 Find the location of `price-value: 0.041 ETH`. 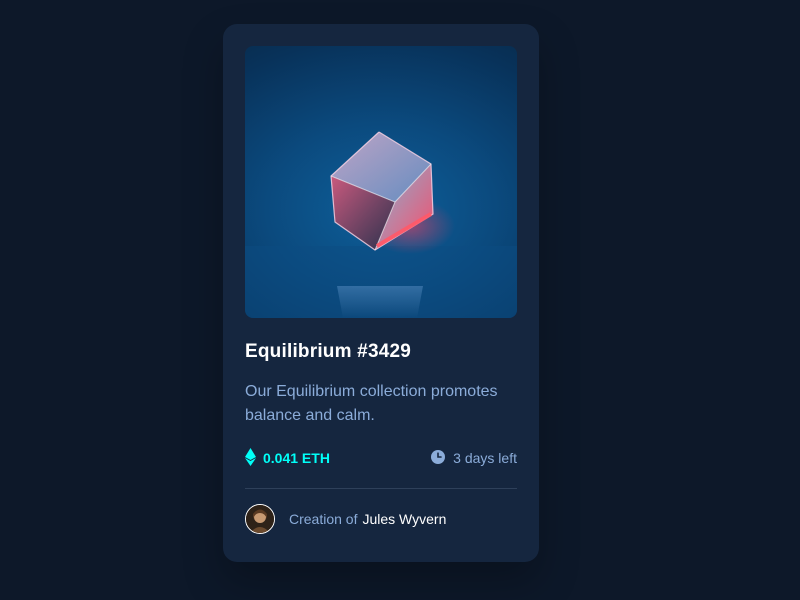

price-value: 0.041 ETH is located at coordinates (296, 458).